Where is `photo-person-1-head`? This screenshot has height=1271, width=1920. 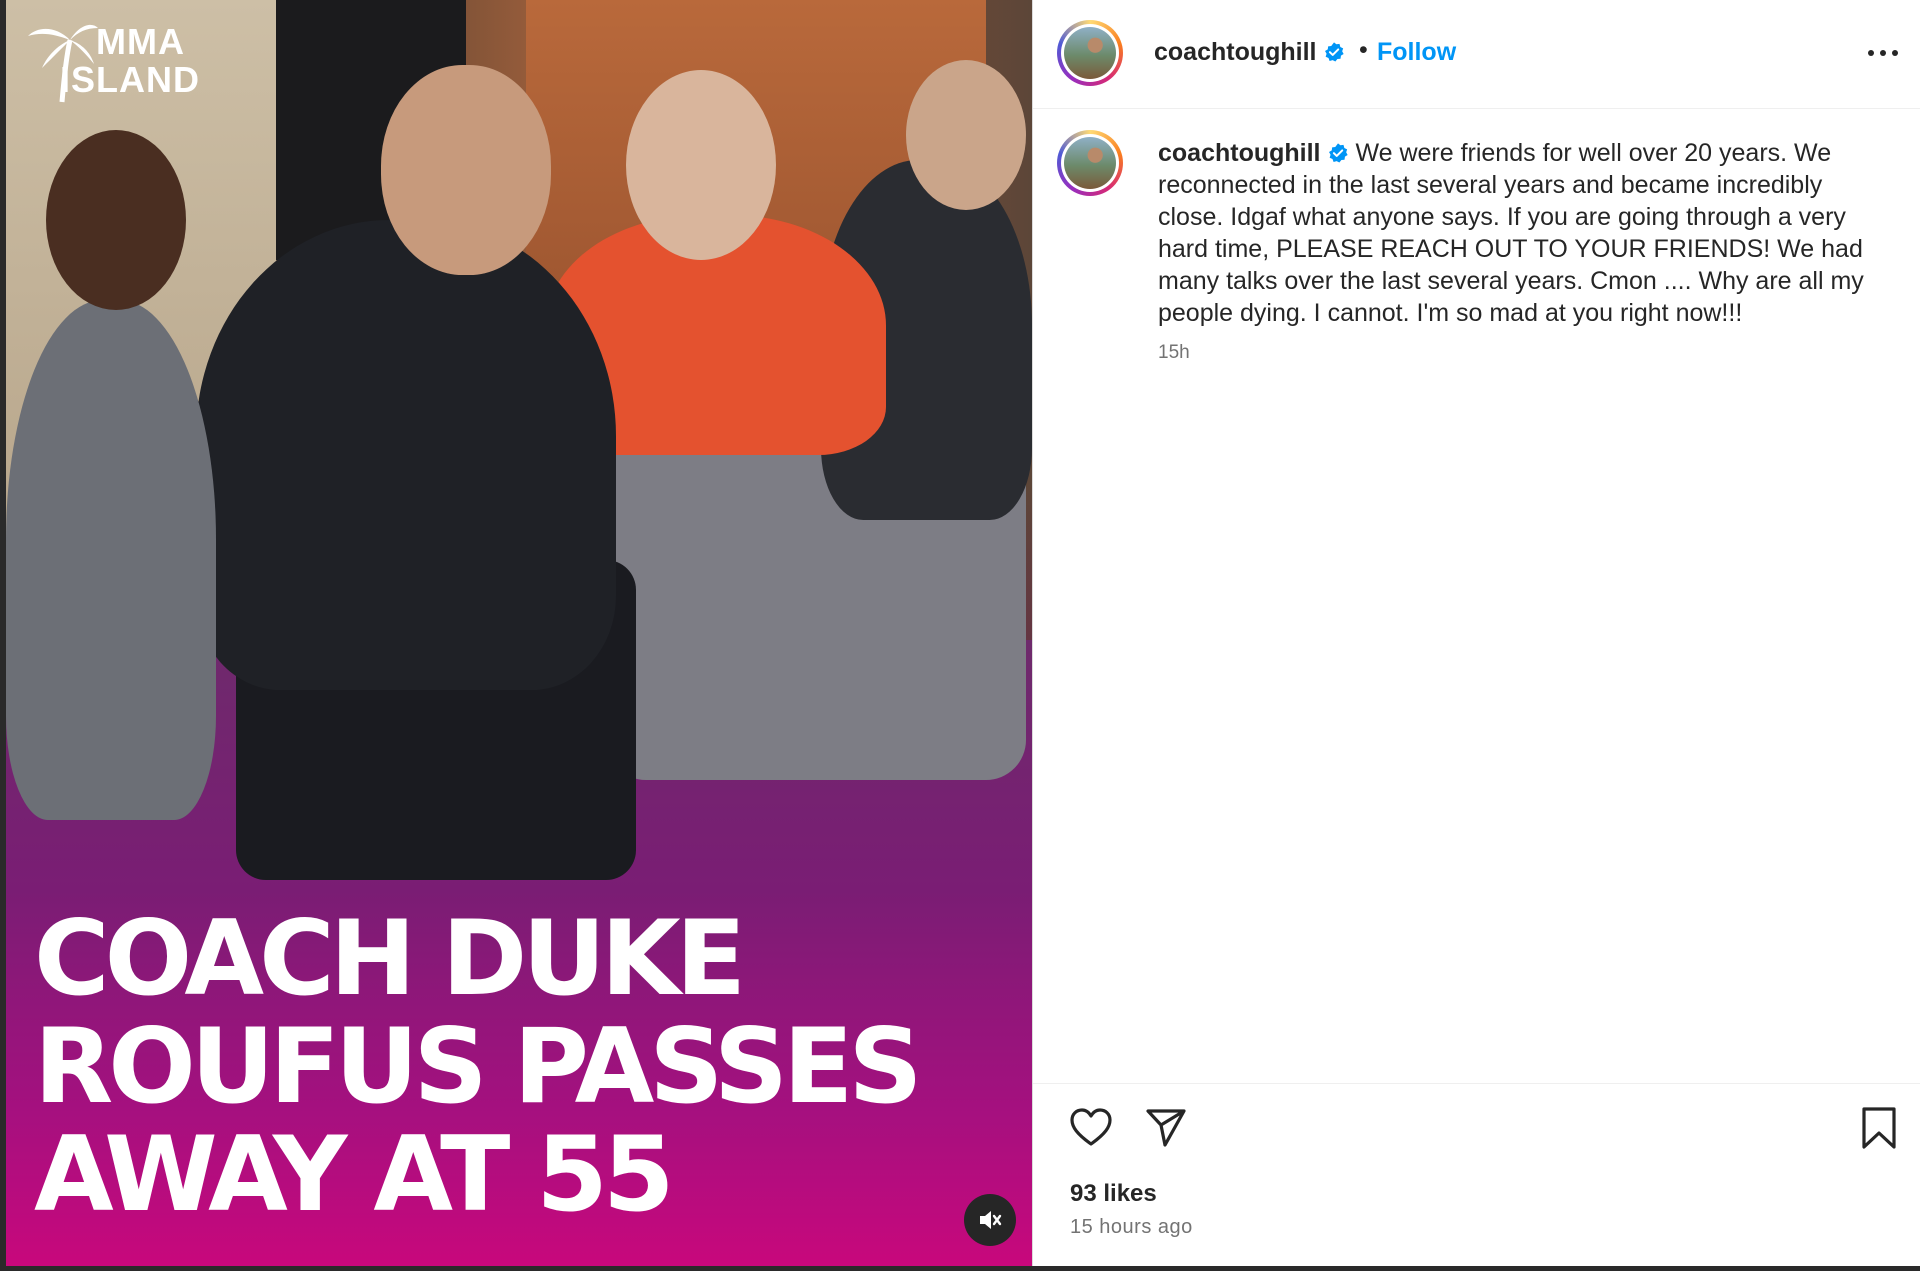 photo-person-1-head is located at coordinates (116, 220).